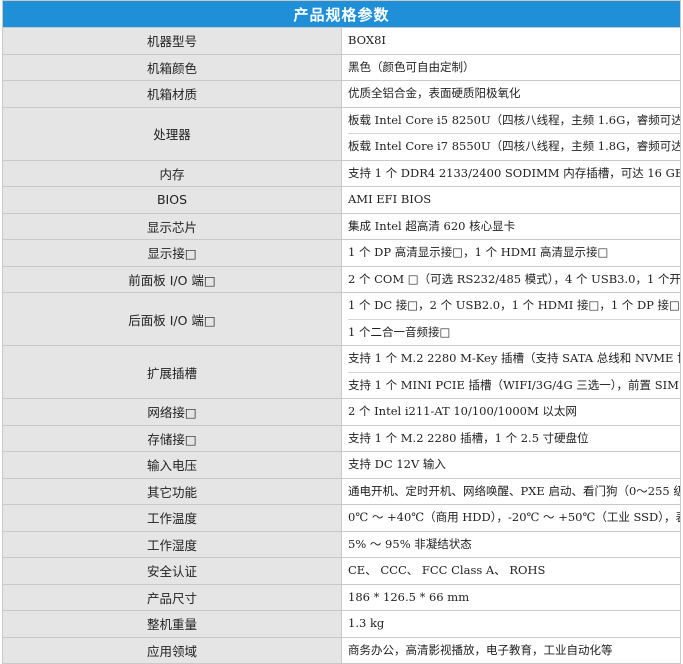  I want to click on spec-row: 安全认证 CE、 CCC、 FCC Class A、 ROHS, so click(341, 571).